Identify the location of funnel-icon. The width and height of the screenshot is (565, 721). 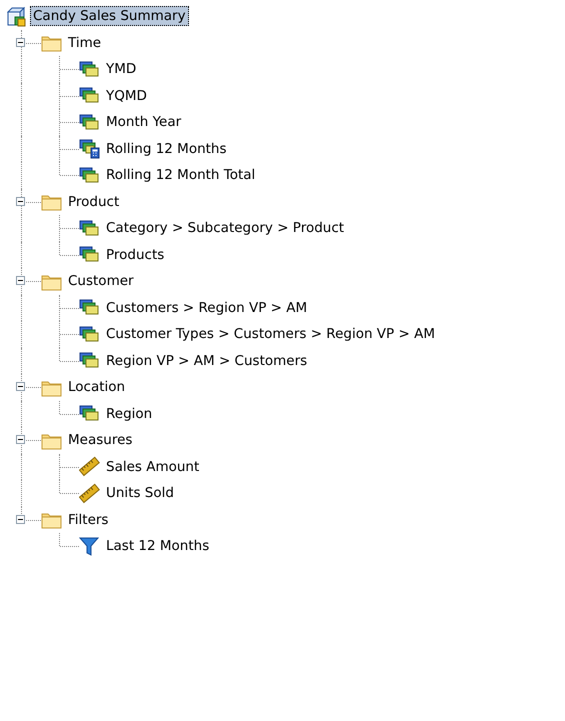
(89, 546).